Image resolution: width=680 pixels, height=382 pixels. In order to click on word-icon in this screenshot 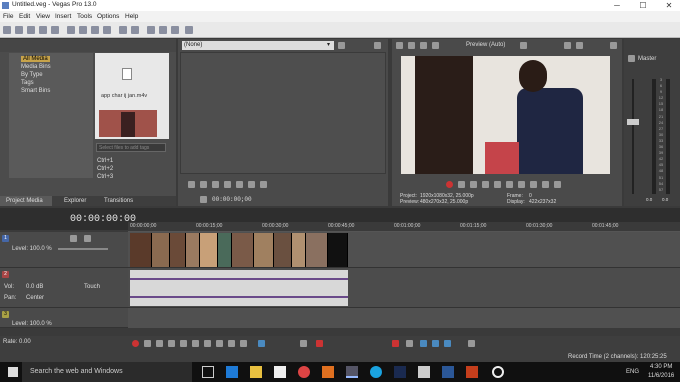, I will do `click(448, 372)`.